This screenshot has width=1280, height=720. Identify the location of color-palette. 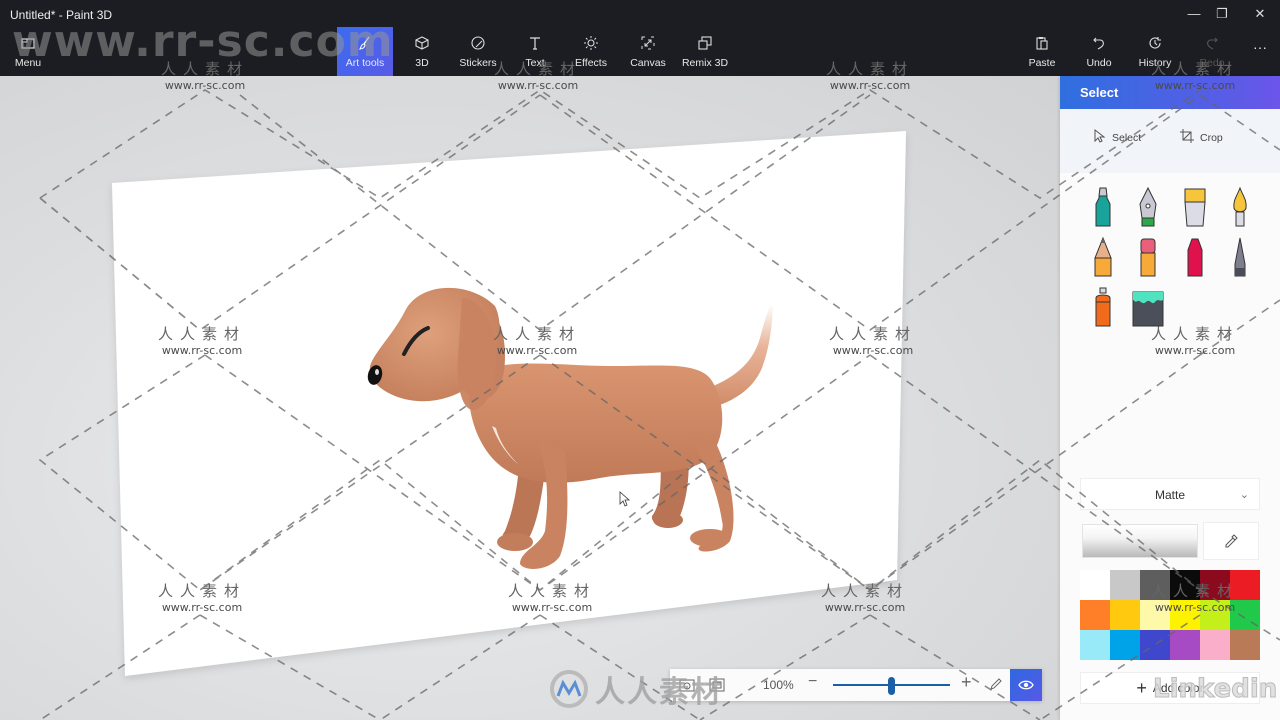
(1170, 615).